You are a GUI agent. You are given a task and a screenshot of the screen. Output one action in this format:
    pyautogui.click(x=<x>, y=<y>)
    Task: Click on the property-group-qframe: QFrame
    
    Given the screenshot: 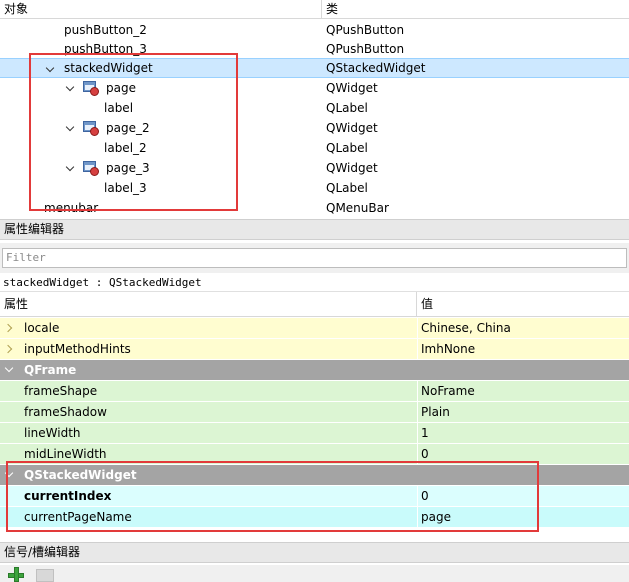 What is the action you would take?
    pyautogui.click(x=314, y=370)
    